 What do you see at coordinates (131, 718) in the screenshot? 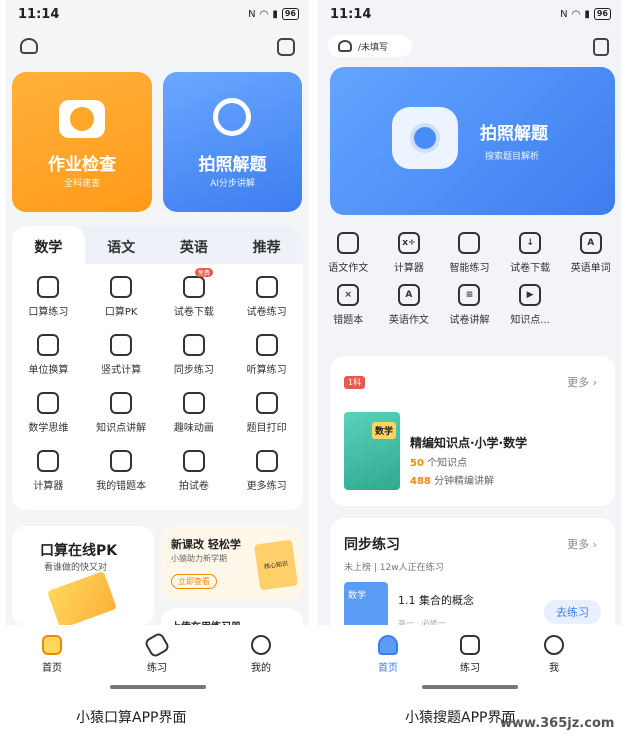
I see `left-caption: 小猿口算APP界面` at bounding box center [131, 718].